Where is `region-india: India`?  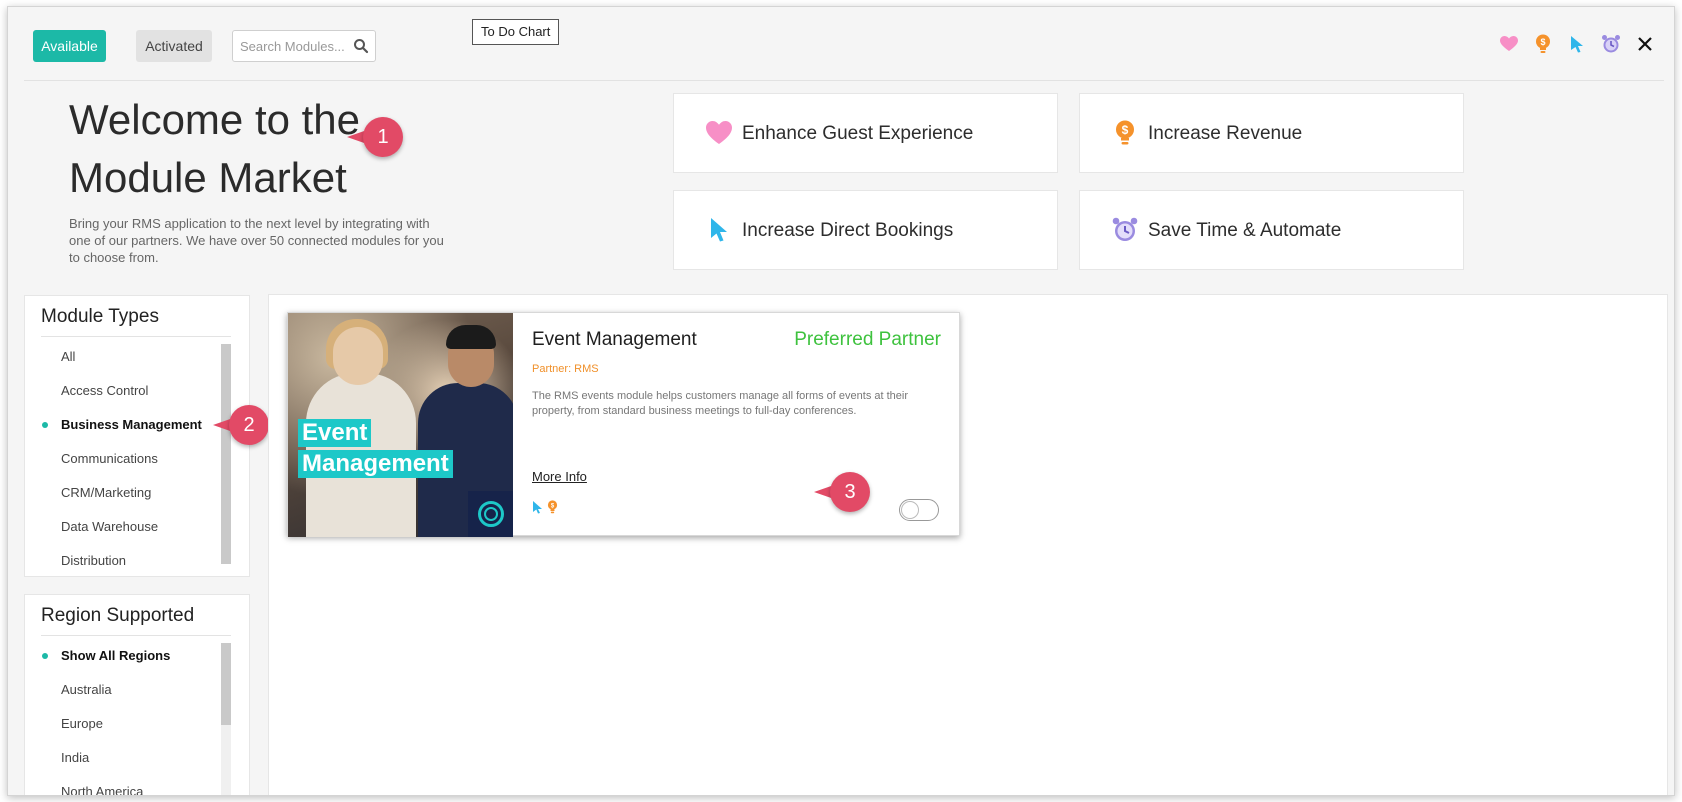 region-india: India is located at coordinates (130, 758).